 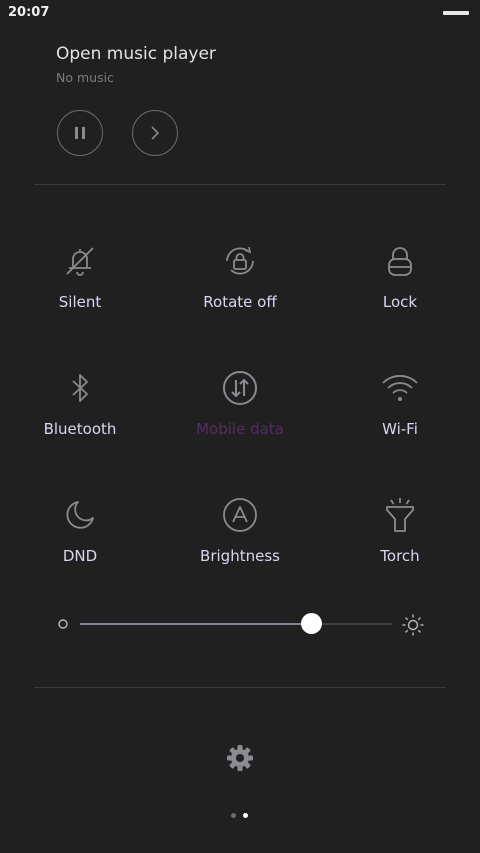 What do you see at coordinates (80, 388) in the screenshot?
I see `bluetooth-icon` at bounding box center [80, 388].